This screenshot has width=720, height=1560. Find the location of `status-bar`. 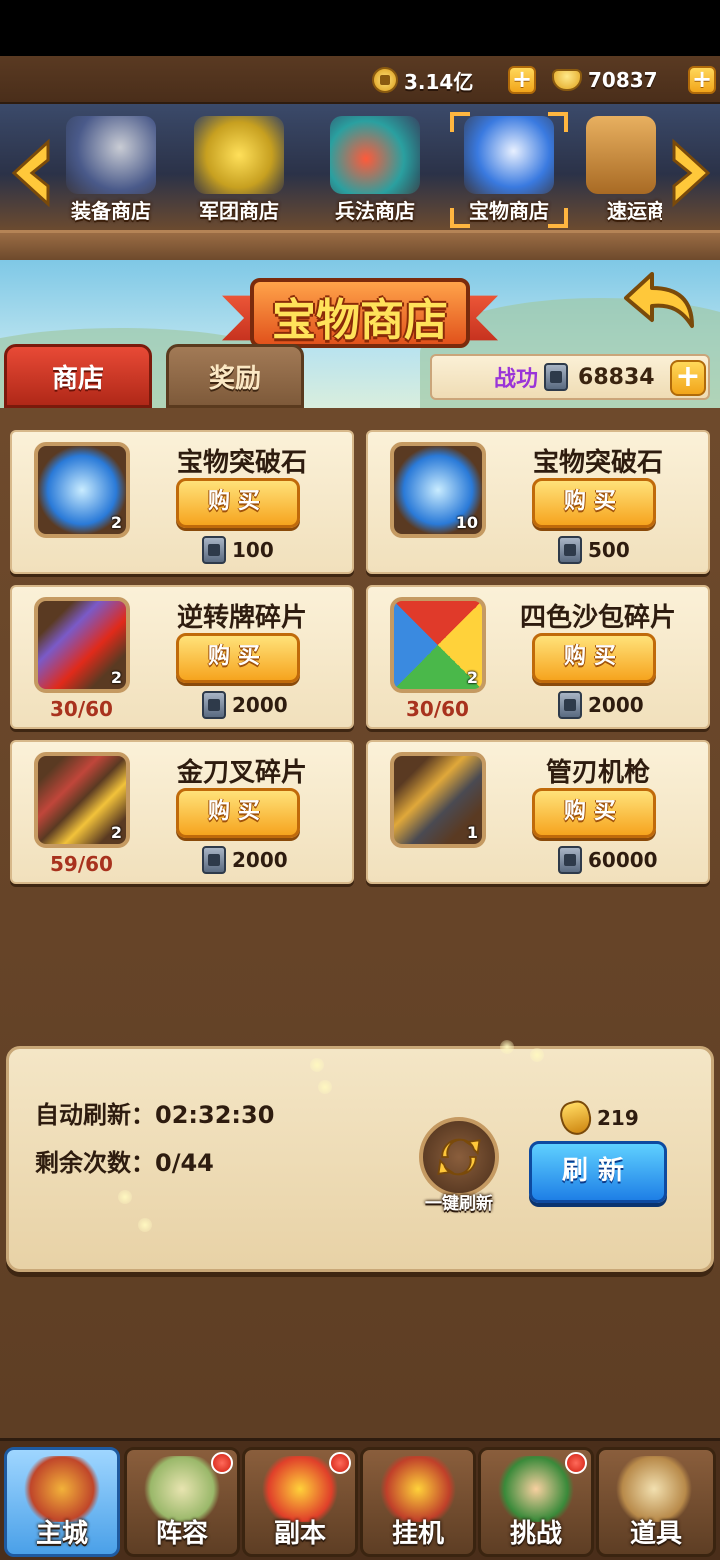

status-bar is located at coordinates (360, 28).